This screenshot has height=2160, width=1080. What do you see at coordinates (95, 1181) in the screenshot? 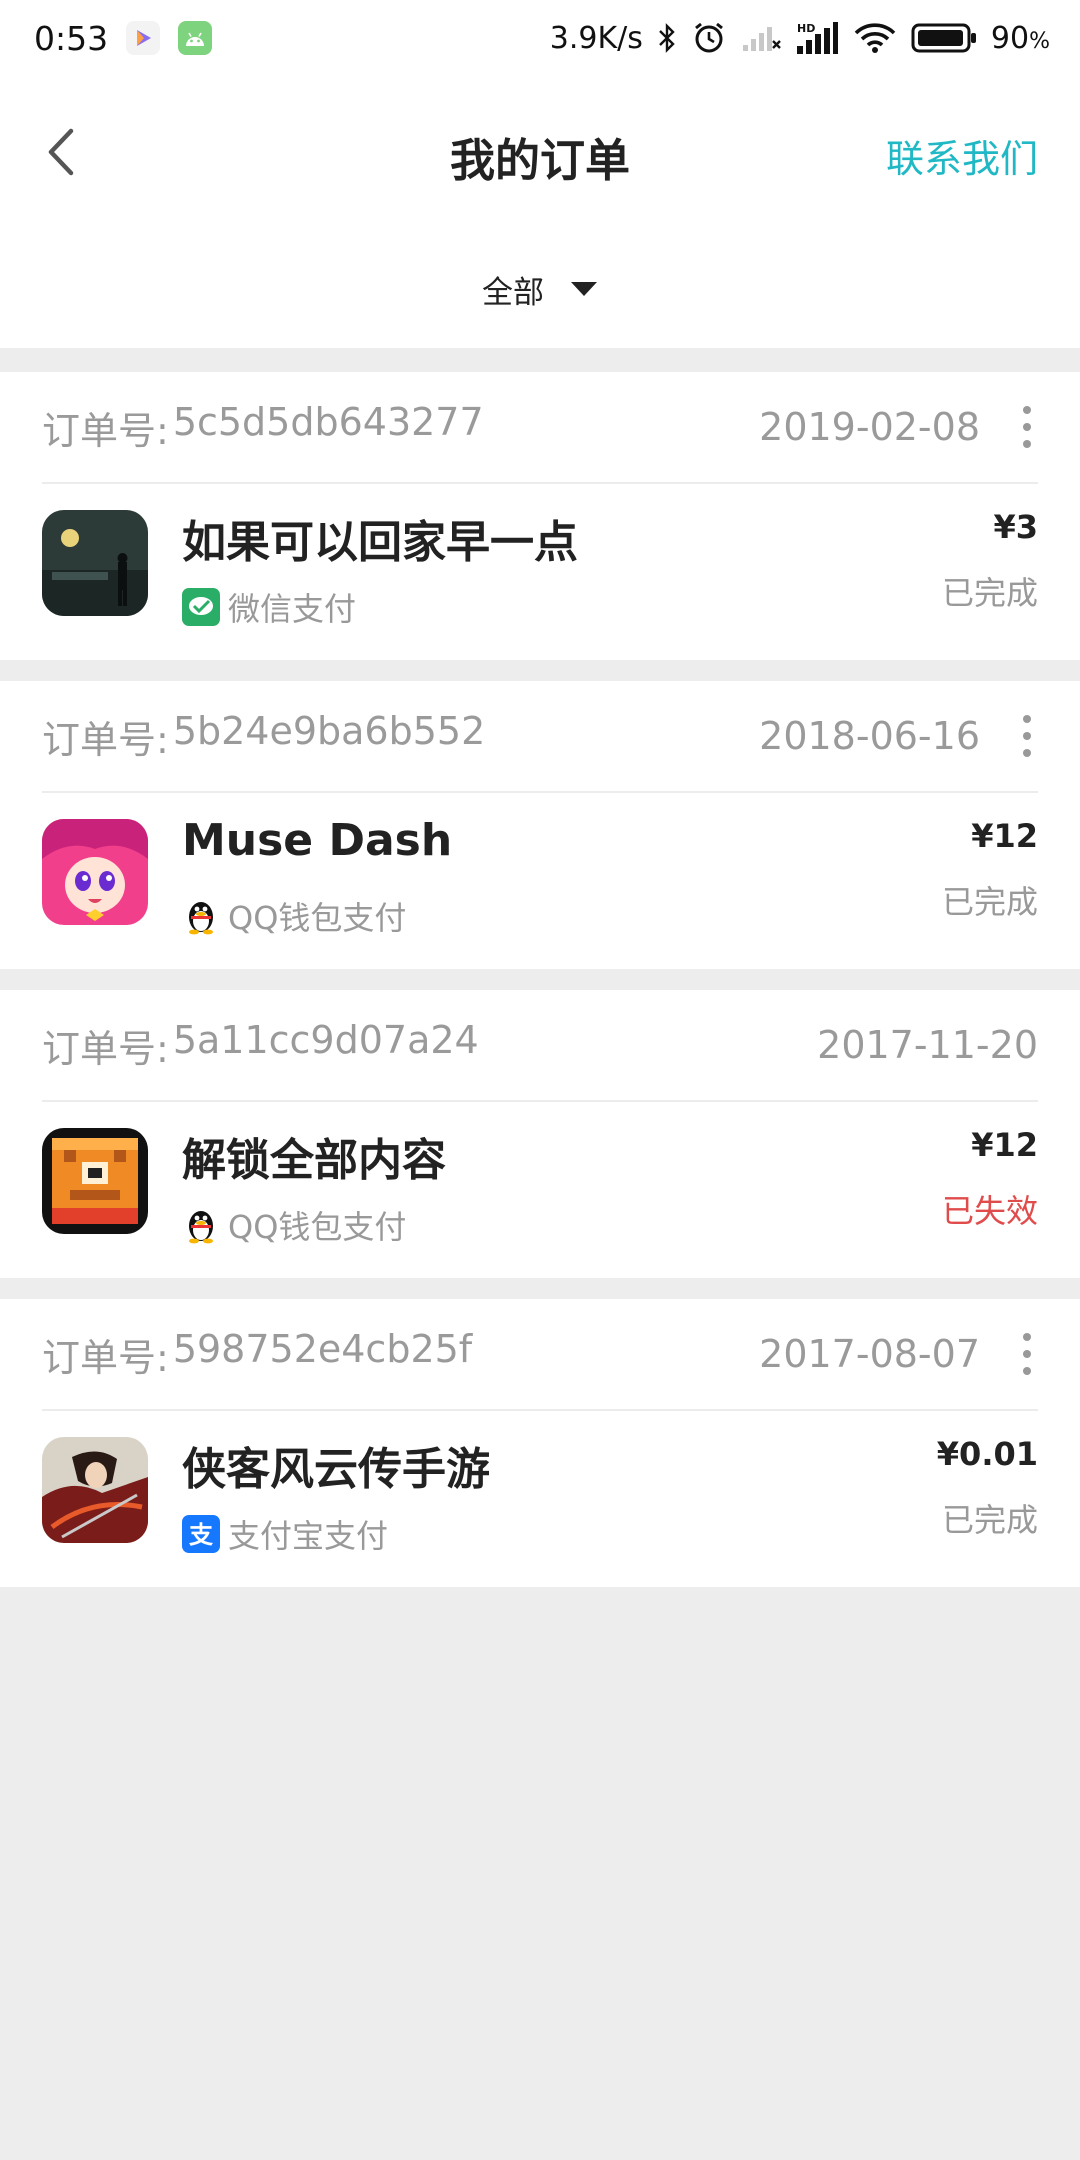
I see `pixel-creature-icon` at bounding box center [95, 1181].